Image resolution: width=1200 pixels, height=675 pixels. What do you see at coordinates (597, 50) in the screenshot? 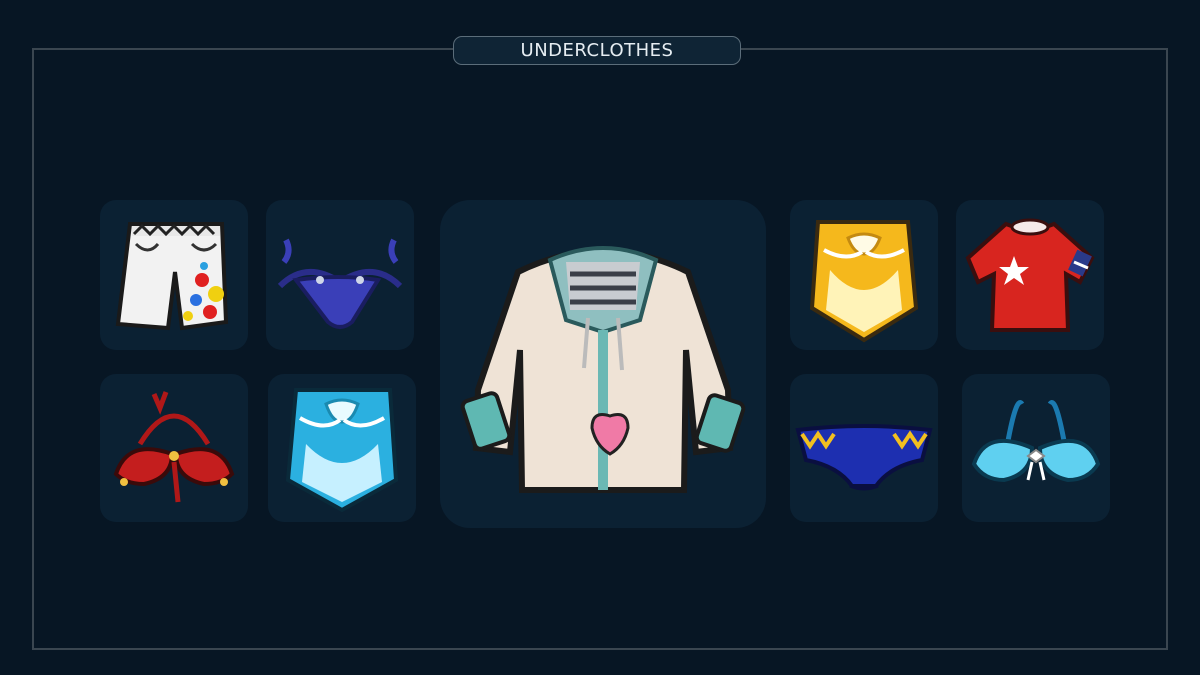
I see `category-title: UNDERCLOTHES` at bounding box center [597, 50].